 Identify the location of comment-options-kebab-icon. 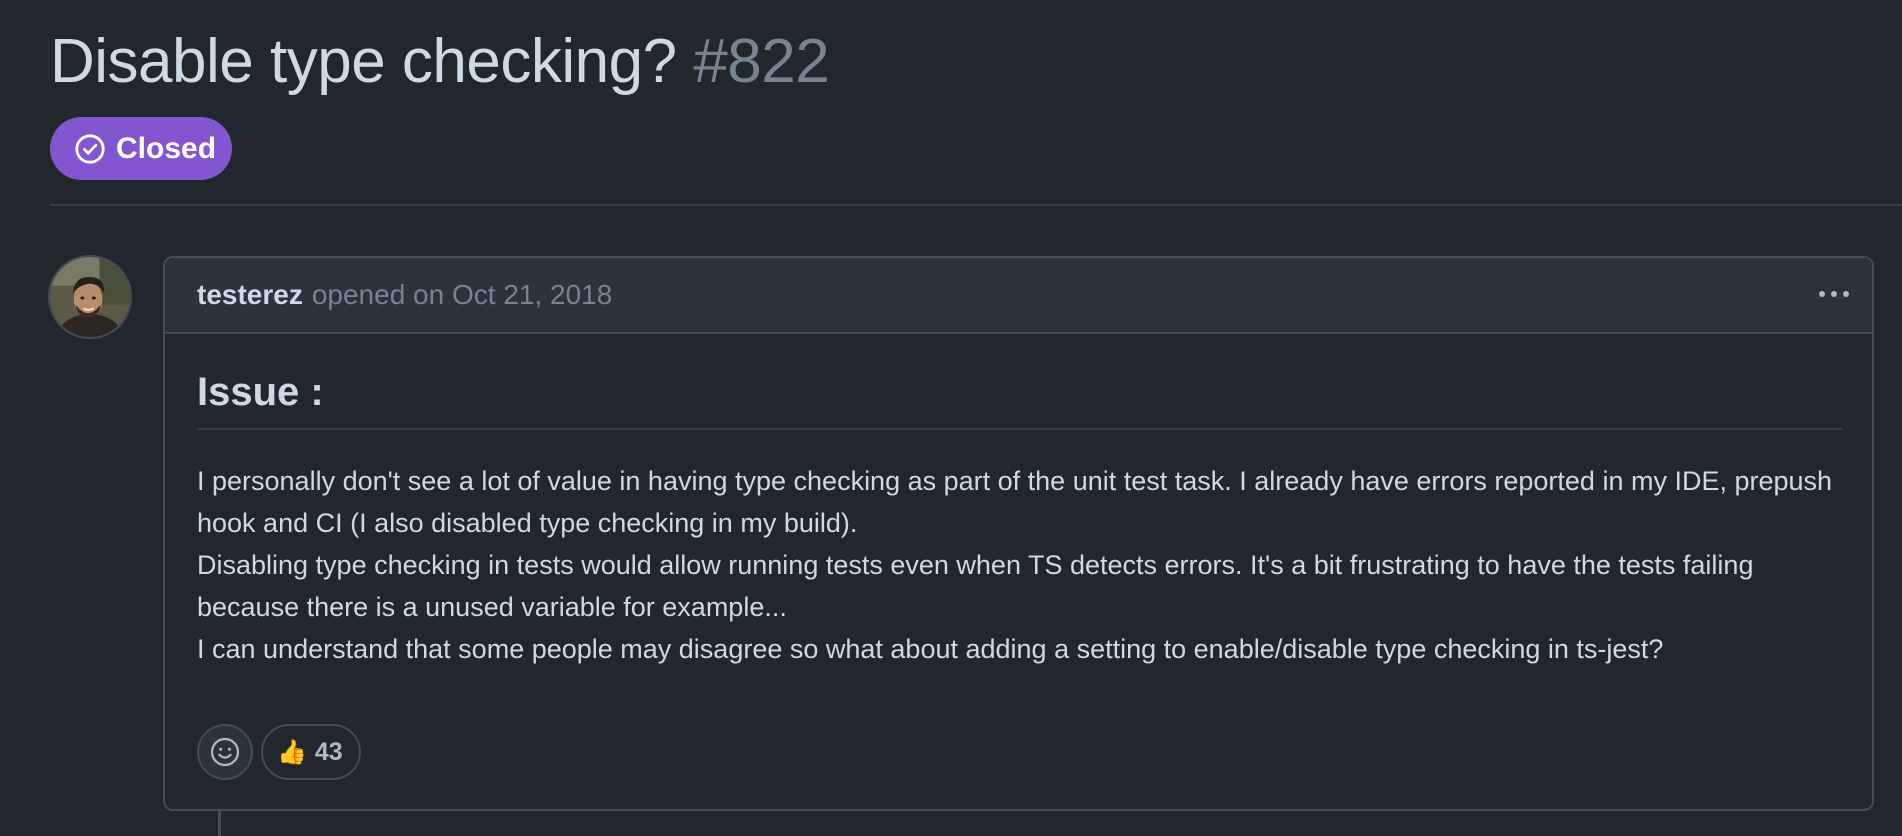
(1834, 294).